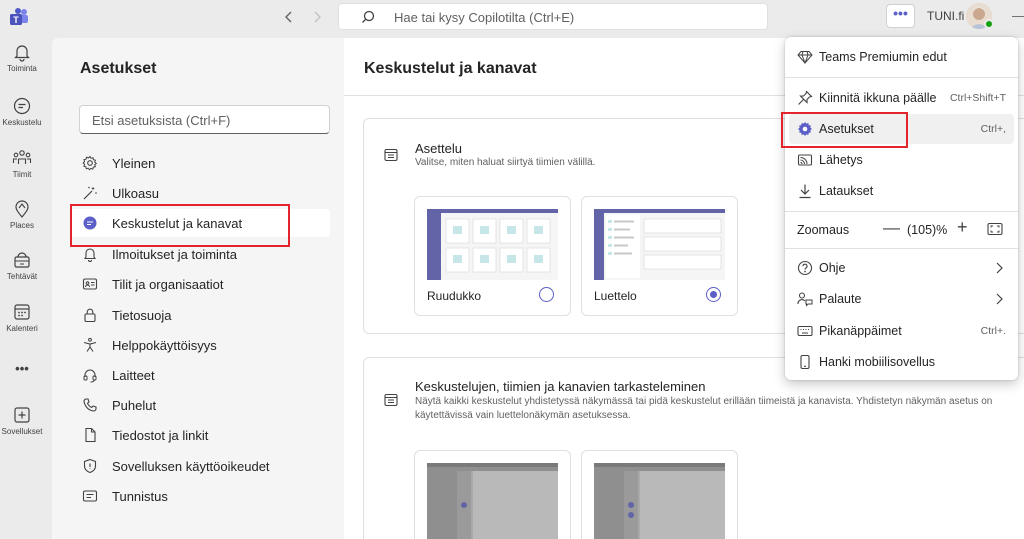  I want to click on diamond-icon, so click(805, 58).